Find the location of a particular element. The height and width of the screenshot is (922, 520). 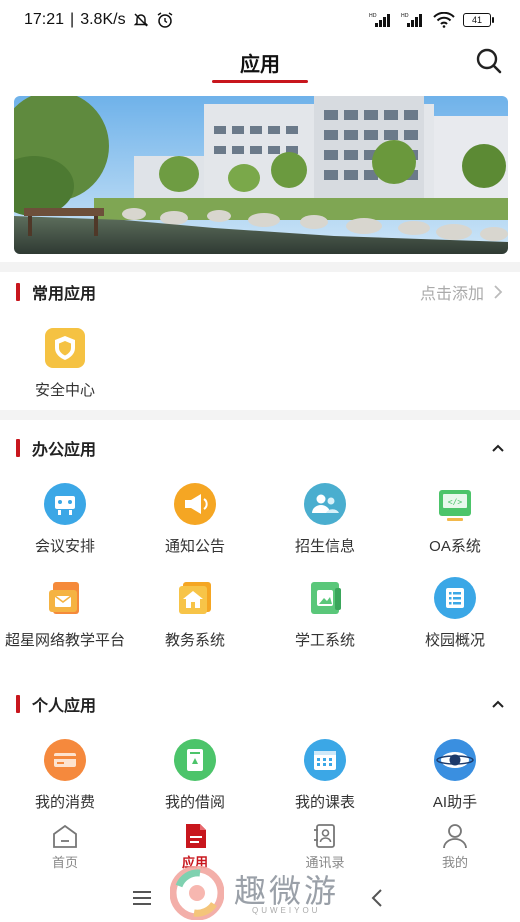

wifi-icon is located at coordinates (444, 20).